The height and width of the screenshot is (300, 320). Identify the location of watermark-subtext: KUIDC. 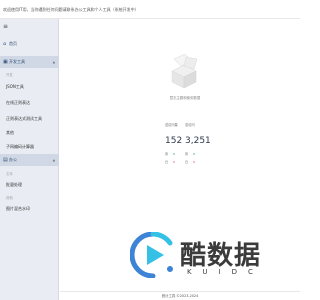
(225, 272).